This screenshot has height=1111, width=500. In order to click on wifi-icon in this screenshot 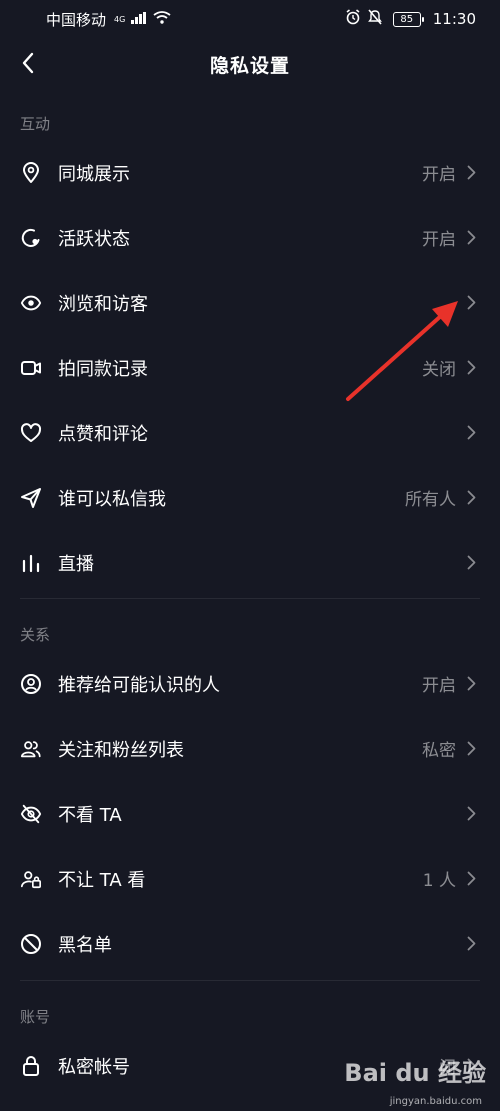, I will do `click(162, 19)`.